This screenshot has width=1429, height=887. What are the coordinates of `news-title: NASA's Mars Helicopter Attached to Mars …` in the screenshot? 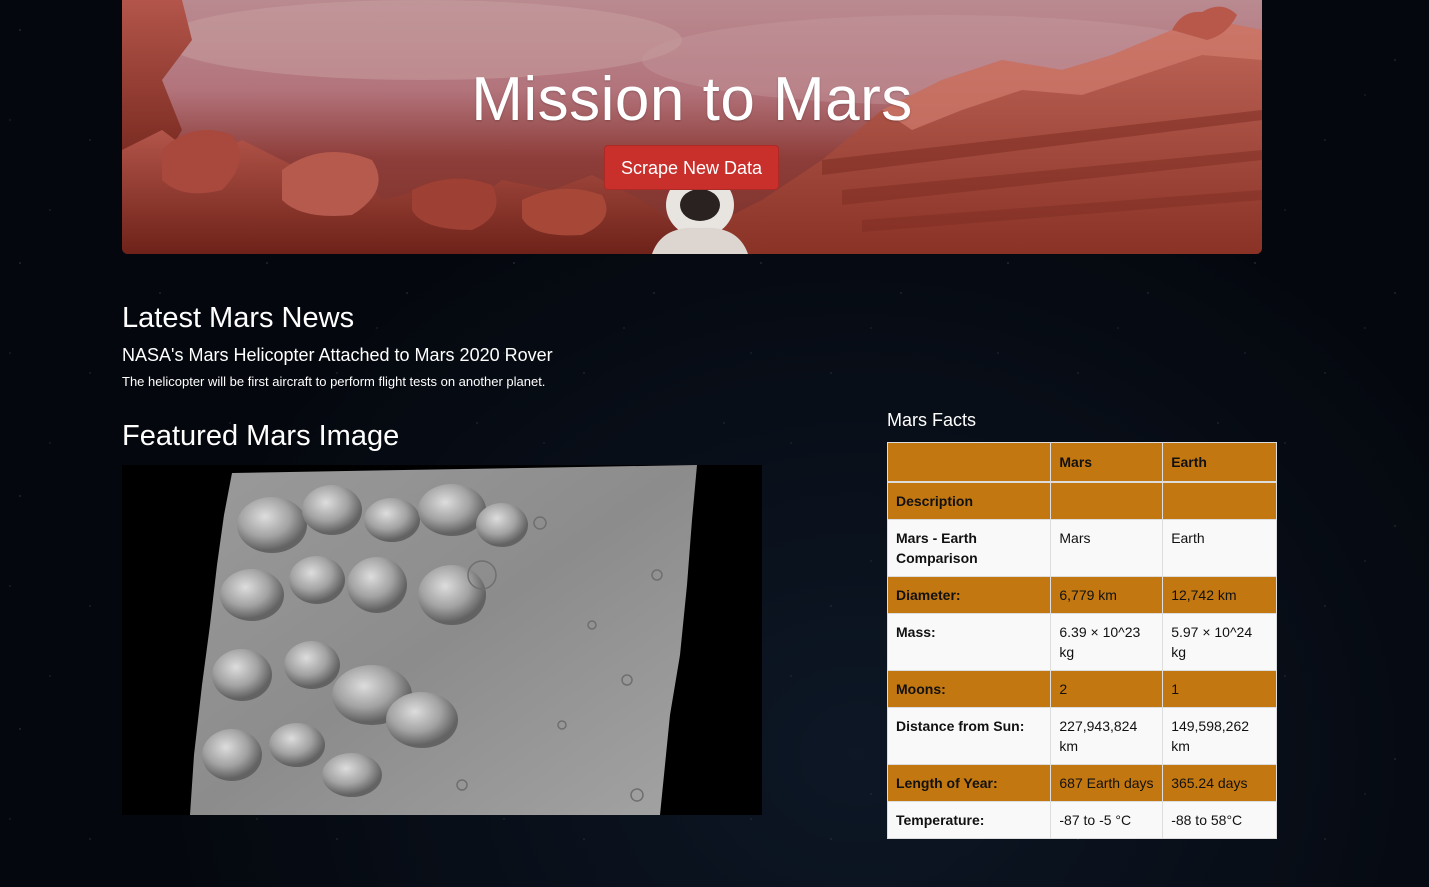 It's located at (337, 355).